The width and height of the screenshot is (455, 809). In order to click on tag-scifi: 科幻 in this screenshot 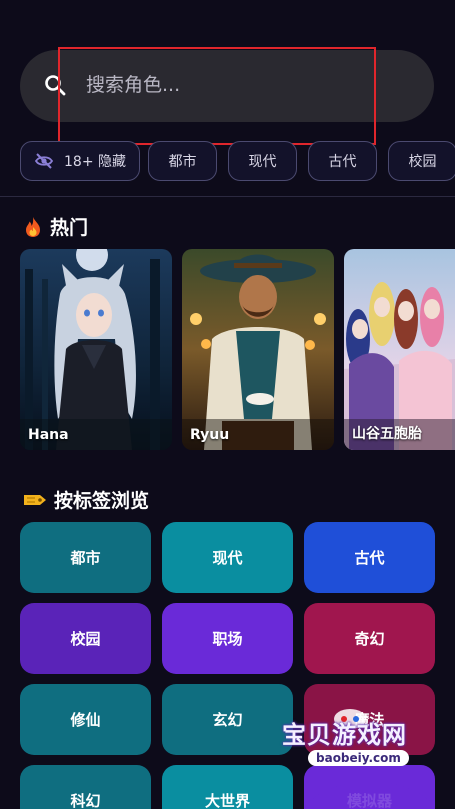, I will do `click(85, 787)`.